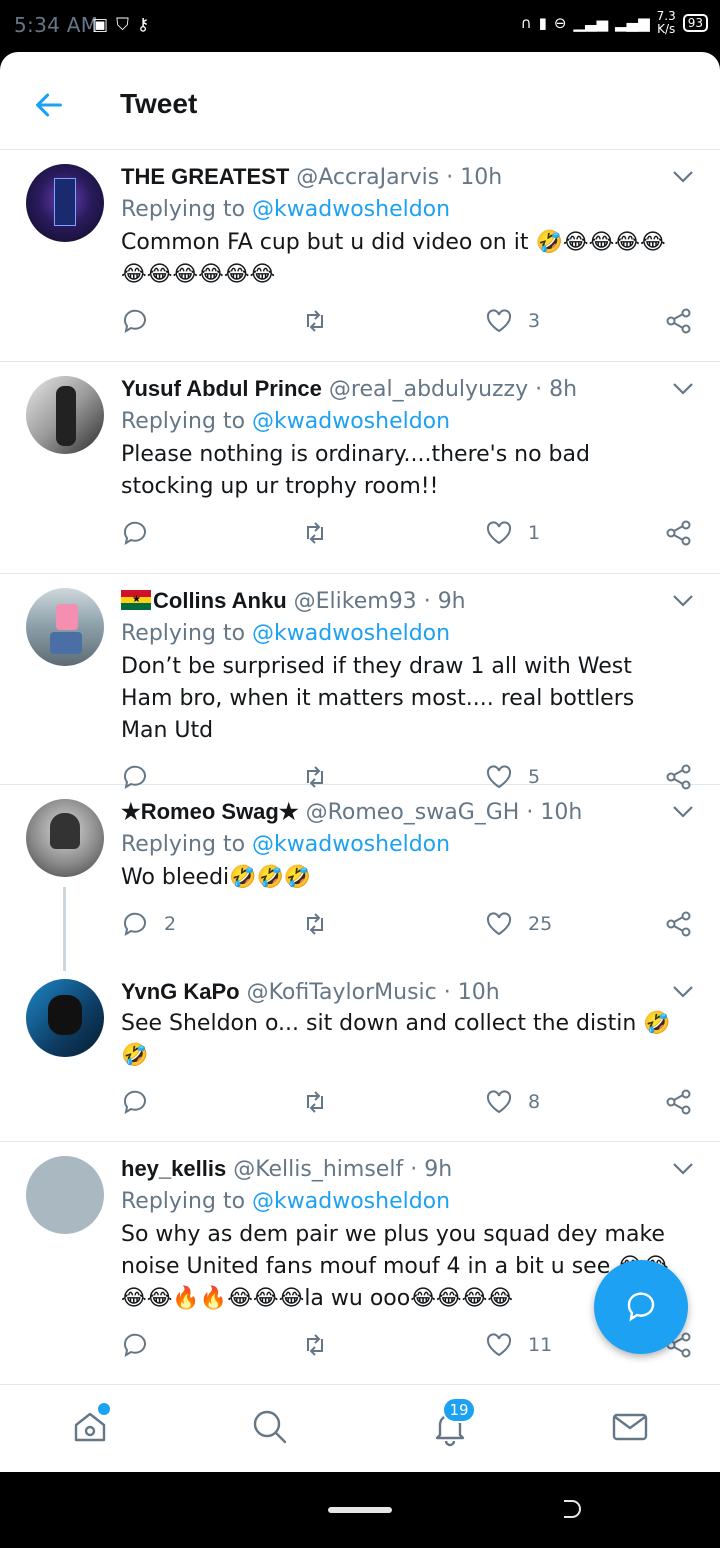 The height and width of the screenshot is (1548, 720). Describe the element at coordinates (512, 321) in the screenshot. I see `like-button: 3` at that location.